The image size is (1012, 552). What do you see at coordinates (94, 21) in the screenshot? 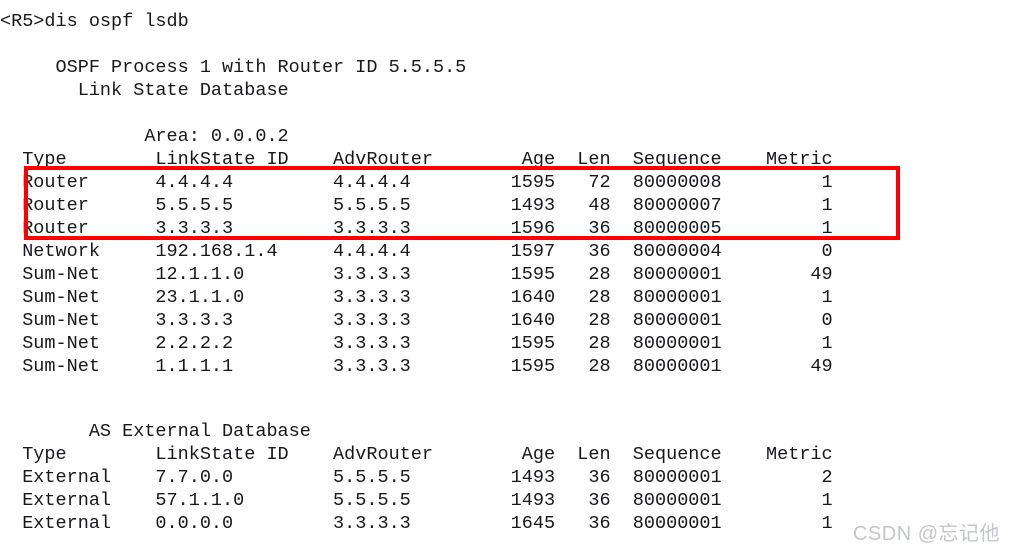
I see `terminal-line: <R5>dis ospf lsdb` at bounding box center [94, 21].